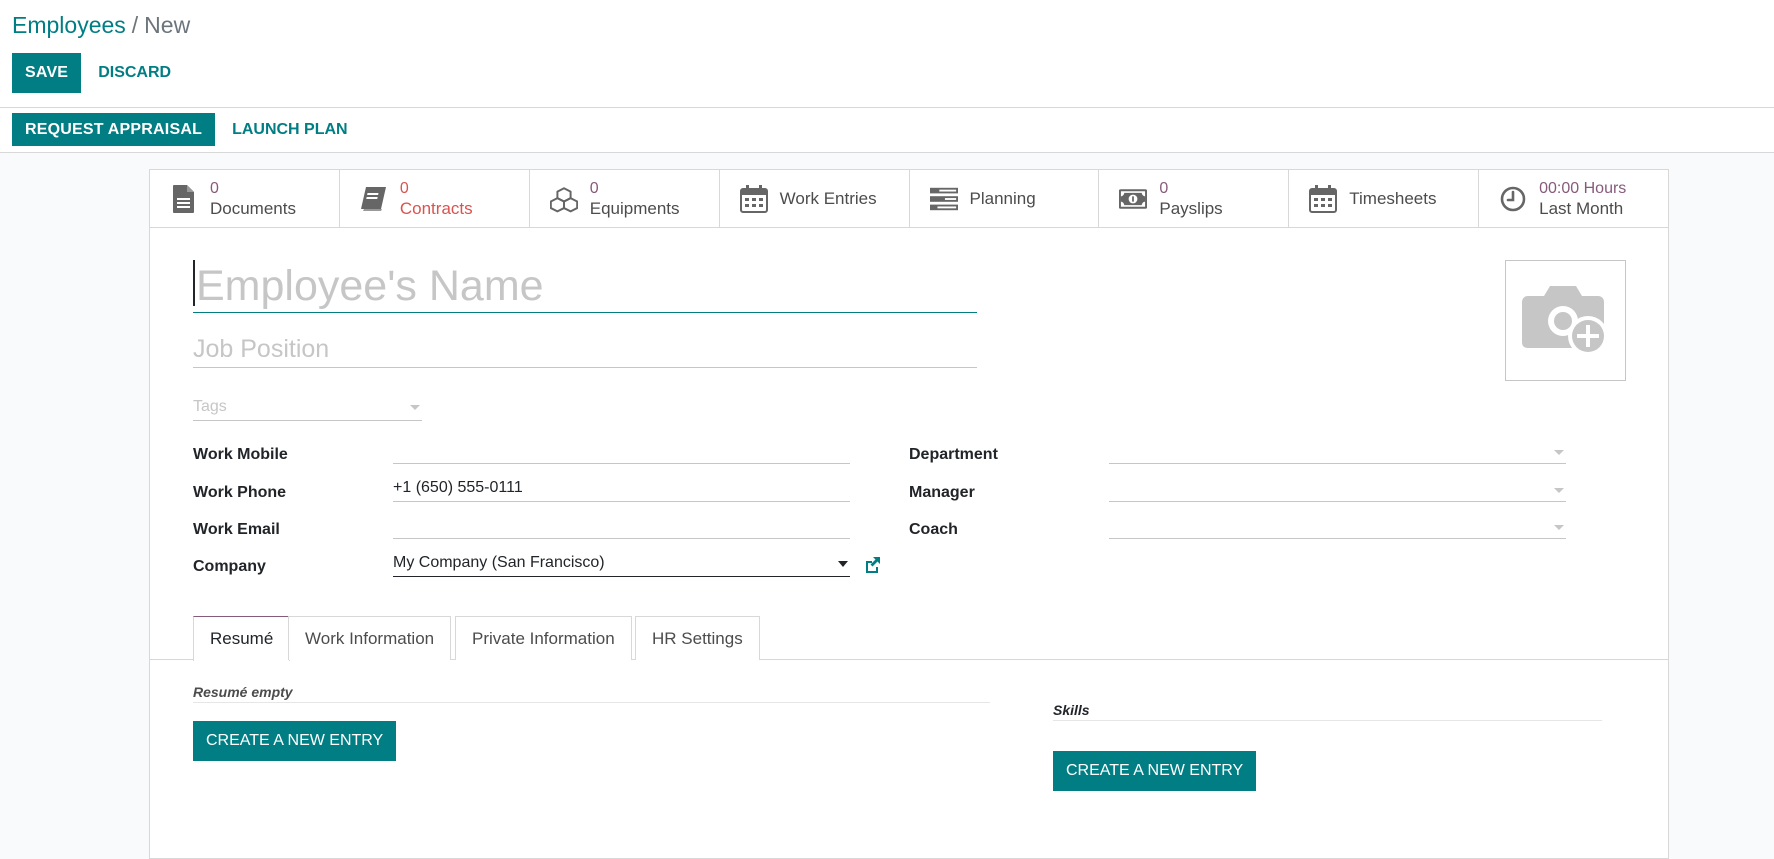 The height and width of the screenshot is (859, 1774). Describe the element at coordinates (942, 492) in the screenshot. I see `manager-label: Manager` at that location.